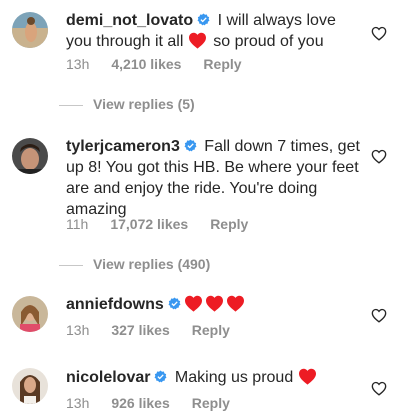 This screenshot has width=400, height=414. What do you see at coordinates (123, 146) in the screenshot?
I see `username: tylerjcameron3` at bounding box center [123, 146].